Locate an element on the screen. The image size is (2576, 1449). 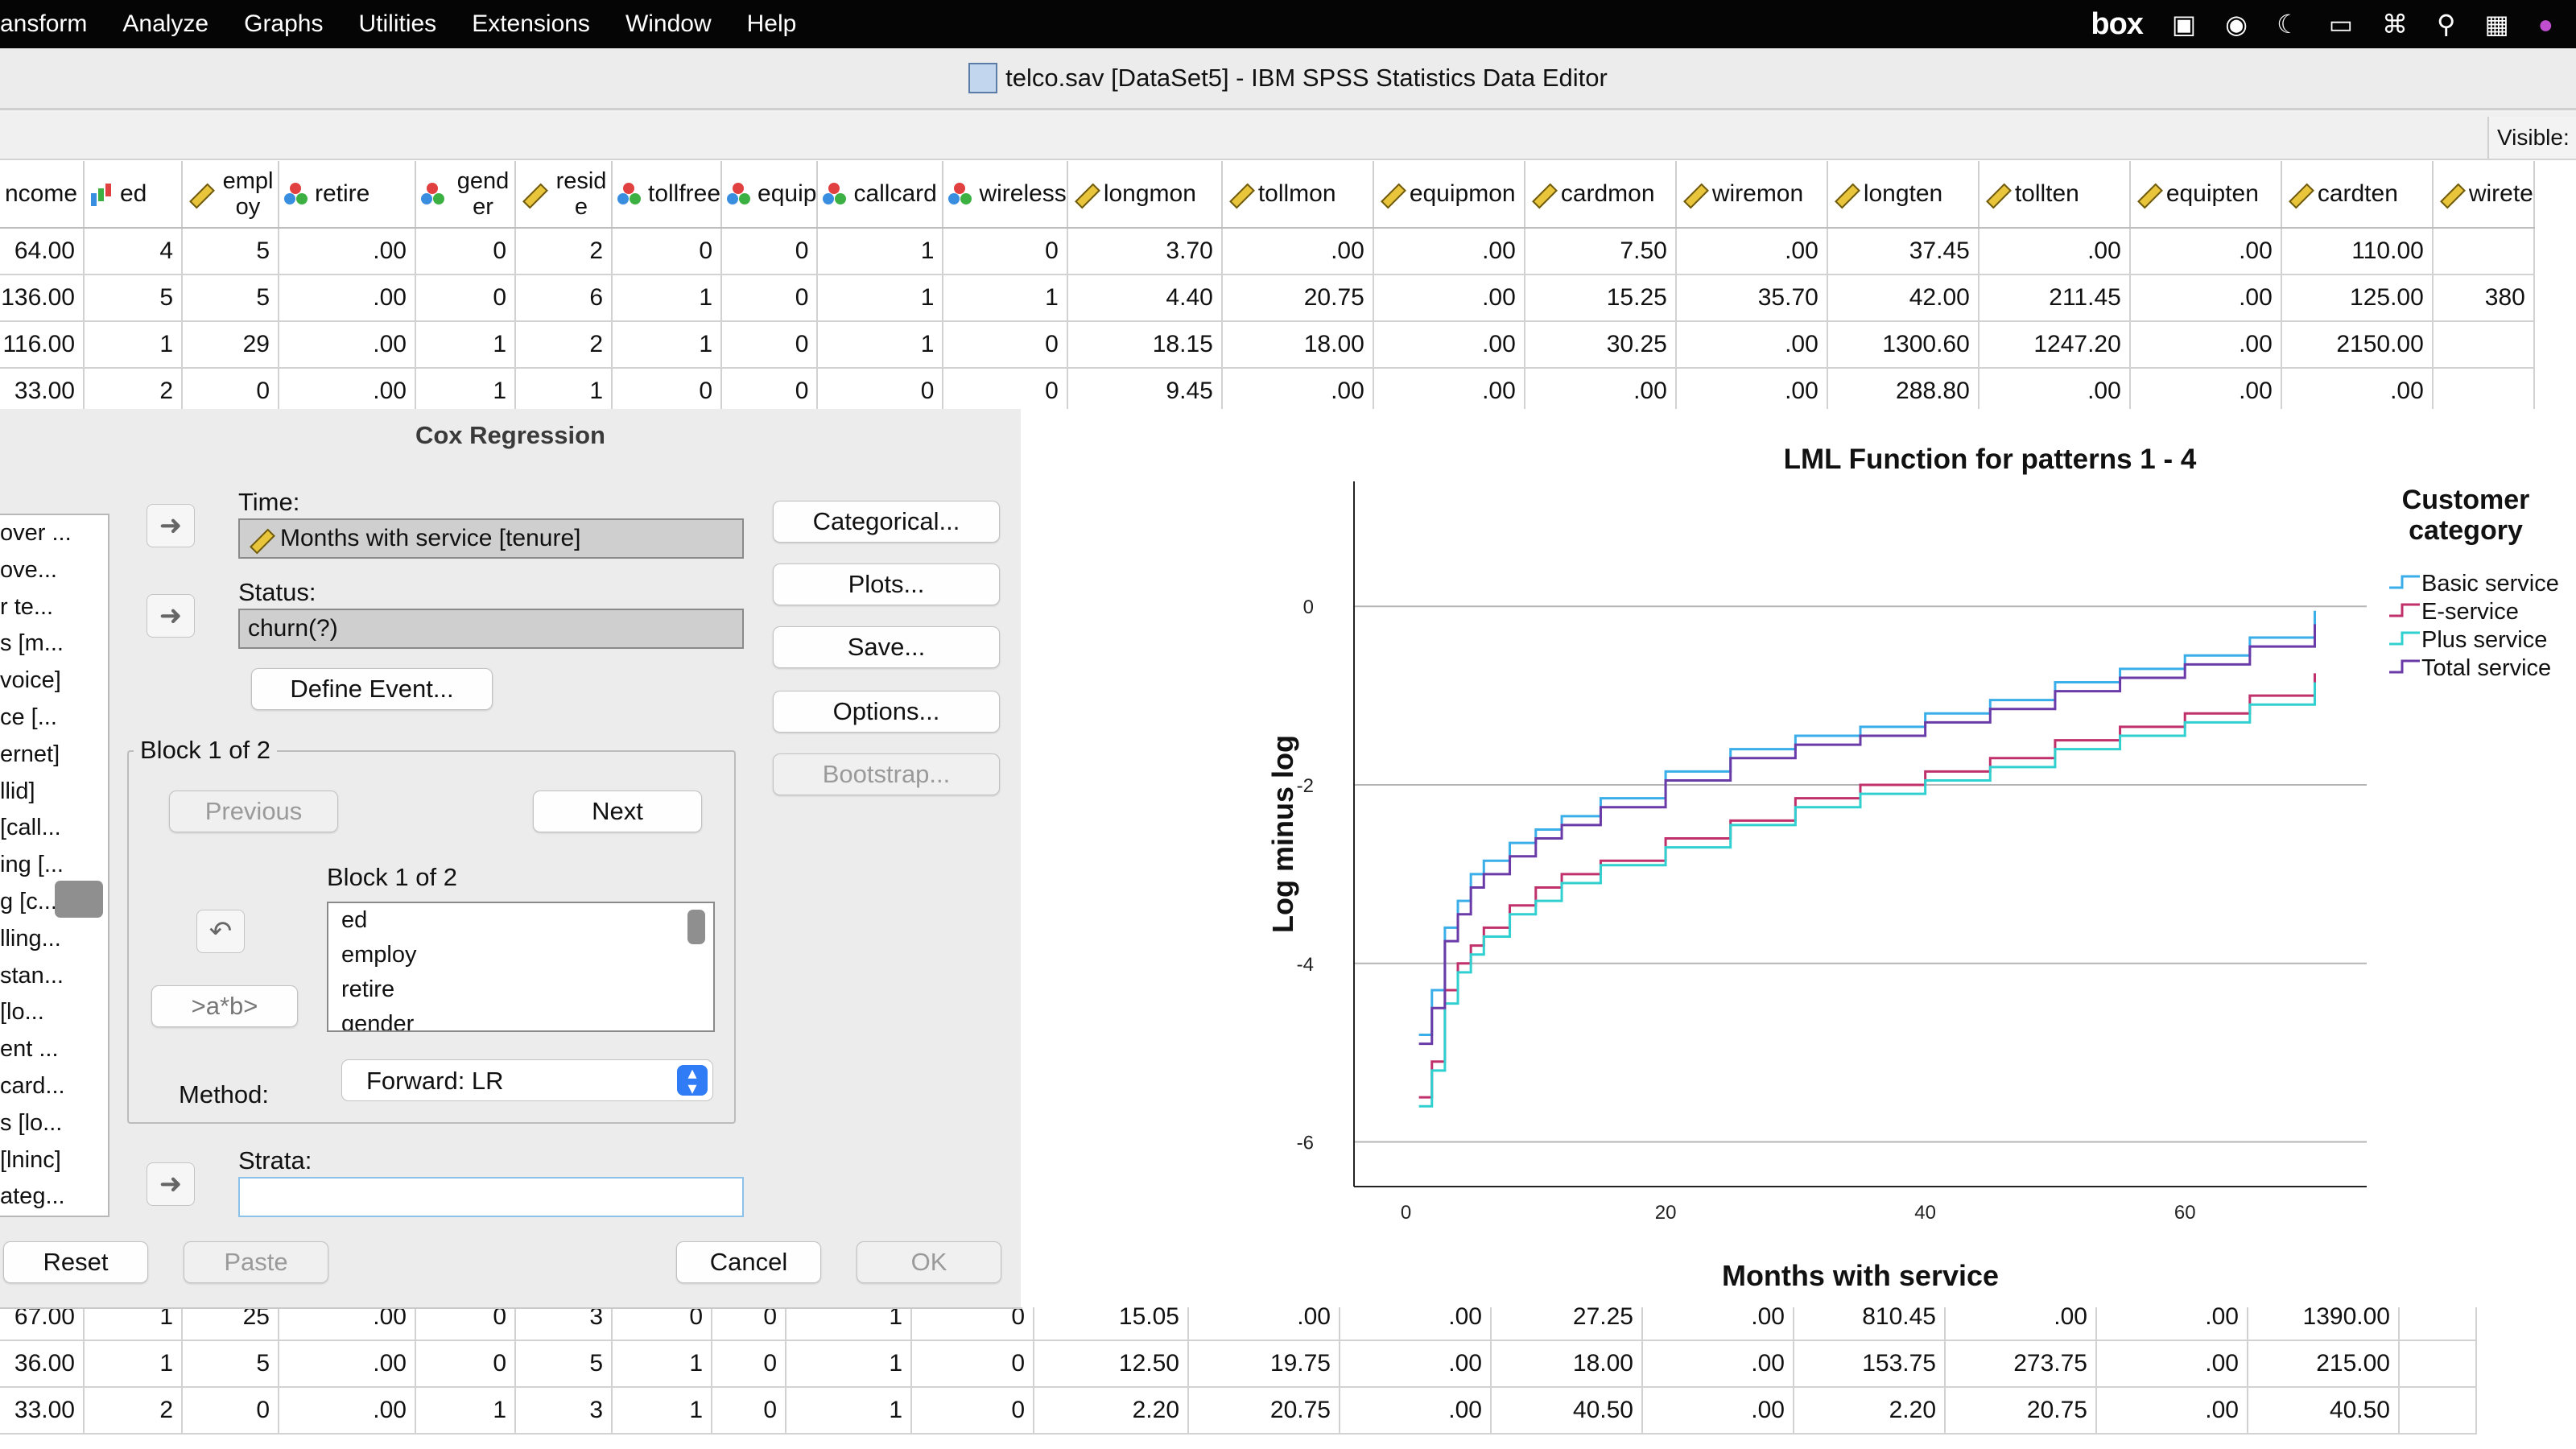
status-field: churn(?) is located at coordinates (491, 629).